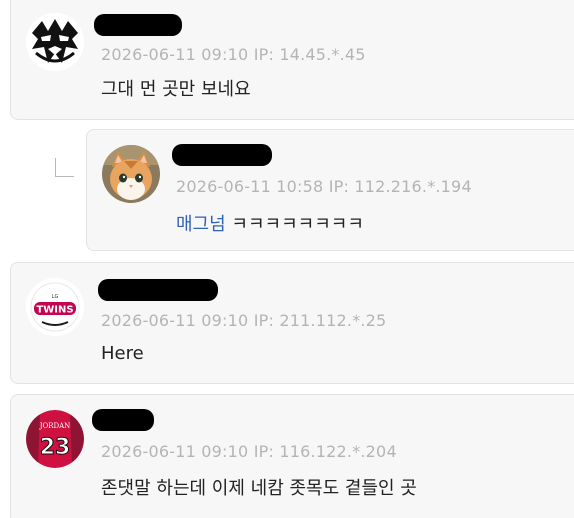 This screenshot has width=574, height=518. I want to click on ip-address: 116.122.*.204, so click(338, 451).